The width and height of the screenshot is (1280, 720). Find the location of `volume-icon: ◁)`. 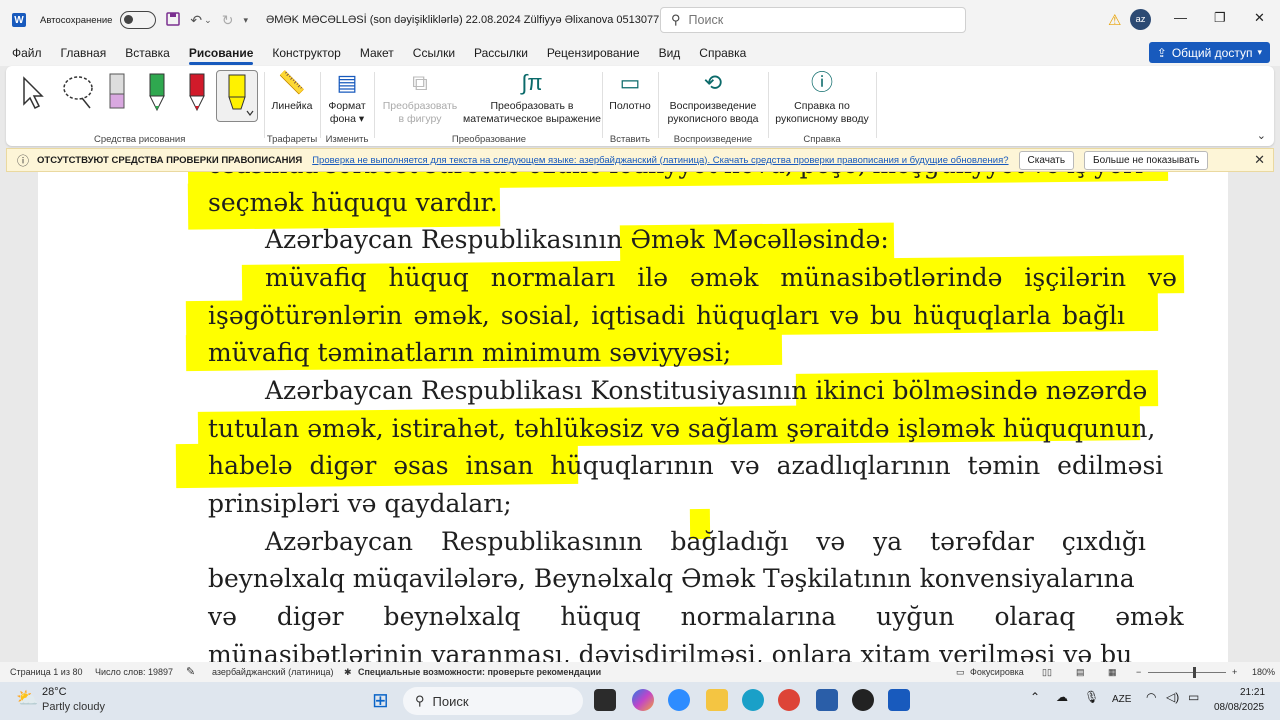

volume-icon: ◁) is located at coordinates (1172, 697).